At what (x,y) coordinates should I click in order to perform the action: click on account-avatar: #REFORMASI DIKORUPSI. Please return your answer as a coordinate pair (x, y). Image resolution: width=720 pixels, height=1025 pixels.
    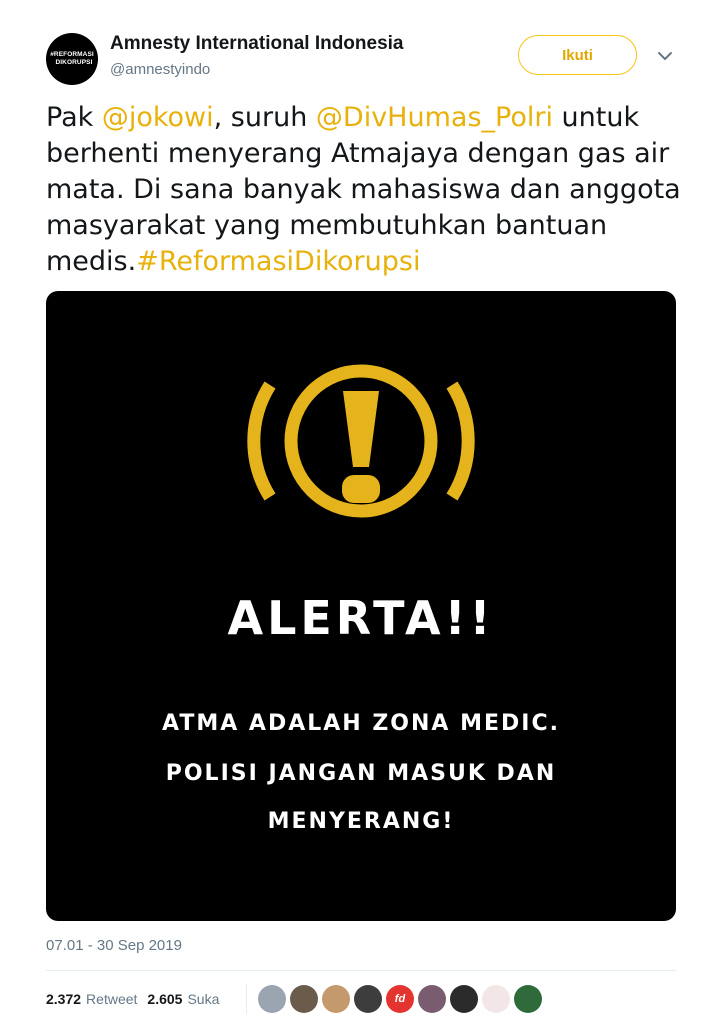
    Looking at the image, I should click on (72, 59).